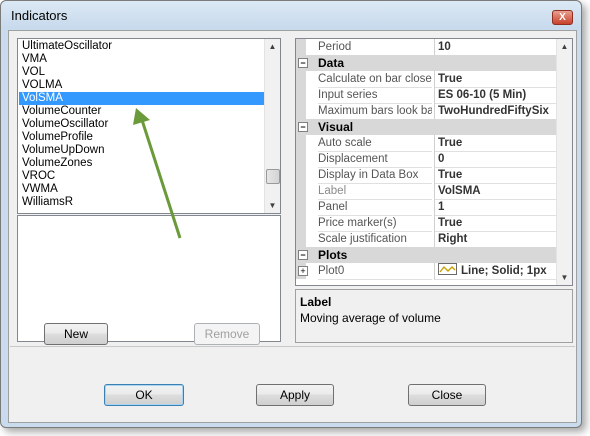  I want to click on close-window-button: X, so click(562, 17).